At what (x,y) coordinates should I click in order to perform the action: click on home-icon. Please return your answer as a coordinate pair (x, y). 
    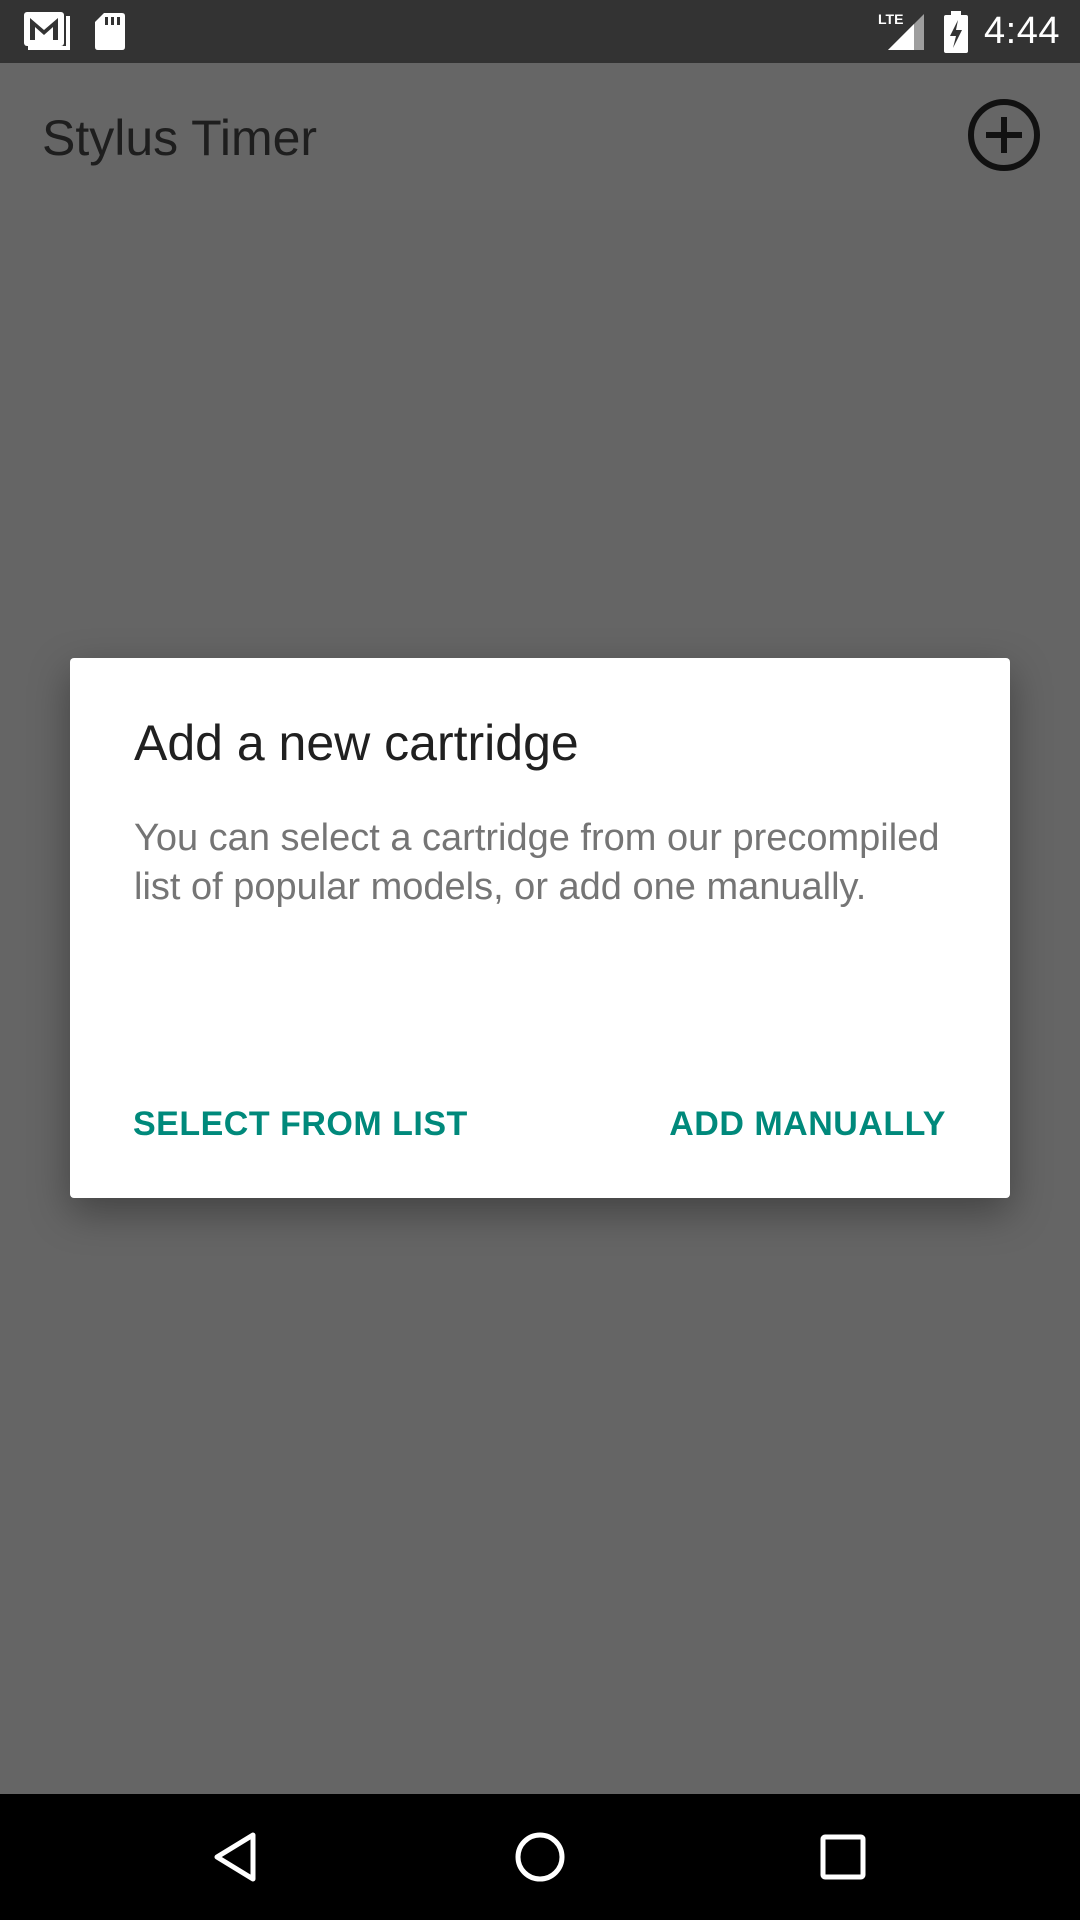
    Looking at the image, I should click on (540, 1857).